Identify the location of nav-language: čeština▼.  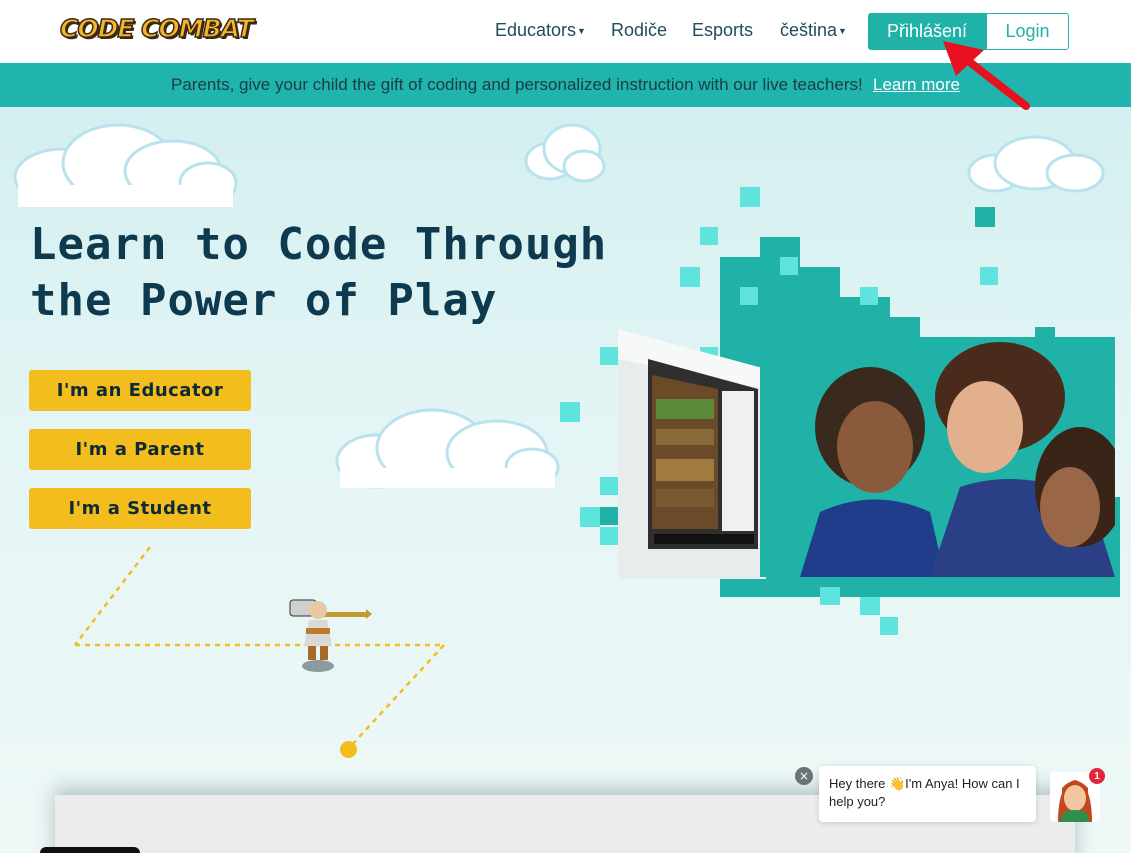
(813, 30).